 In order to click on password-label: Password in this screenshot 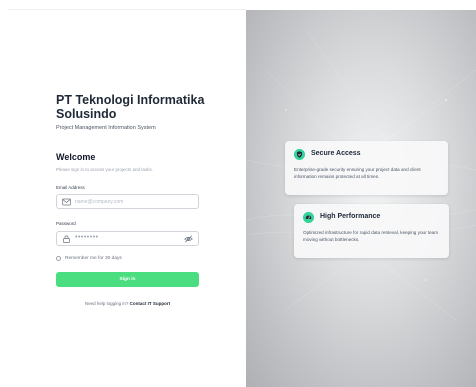, I will do `click(66, 223)`.